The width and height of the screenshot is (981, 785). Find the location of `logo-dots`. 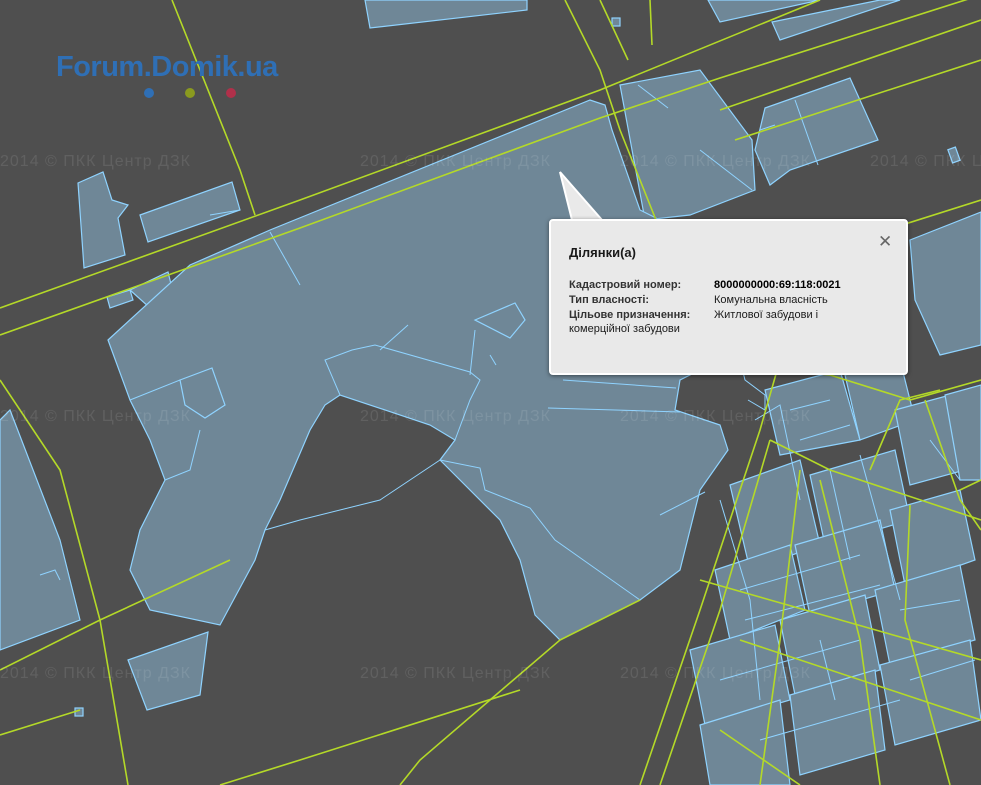

logo-dots is located at coordinates (194, 94).